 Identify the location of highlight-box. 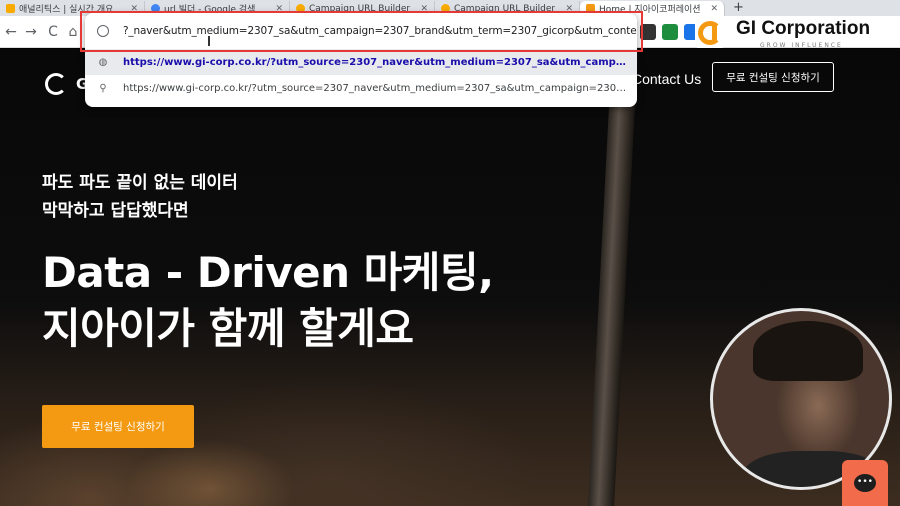
(361, 31).